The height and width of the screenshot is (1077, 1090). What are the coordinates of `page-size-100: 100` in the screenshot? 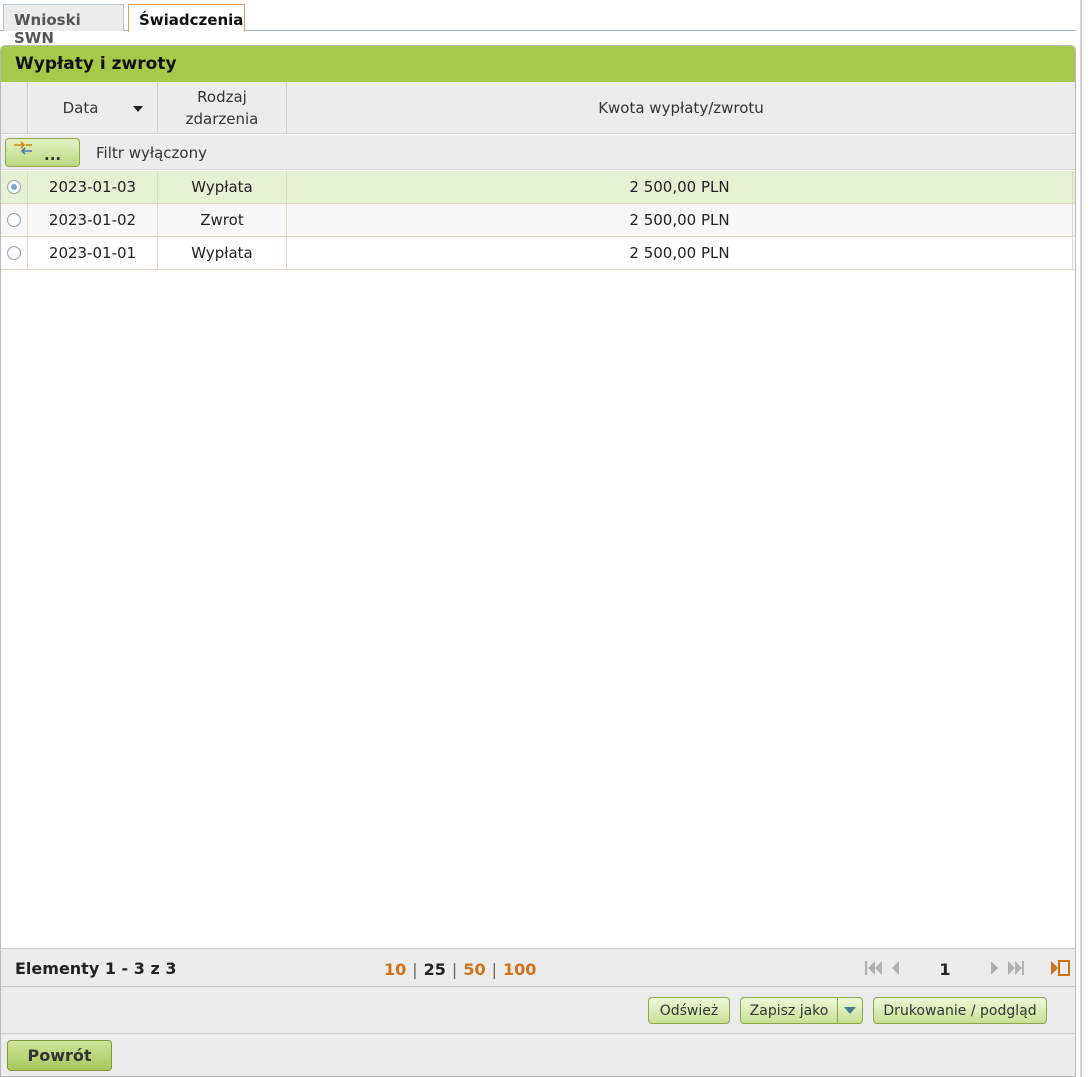 It's located at (519, 969).